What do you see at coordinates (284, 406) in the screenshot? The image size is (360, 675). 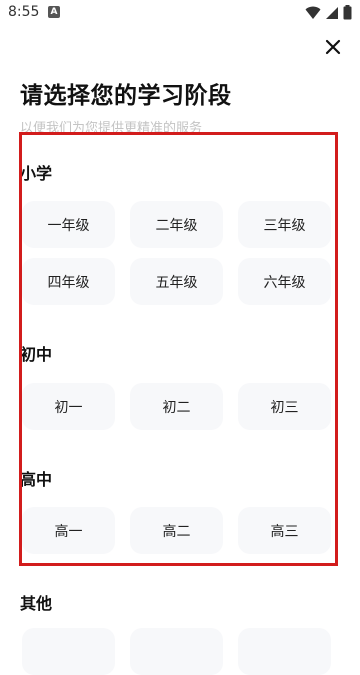 I see `grade-button-middle-3: 初三` at bounding box center [284, 406].